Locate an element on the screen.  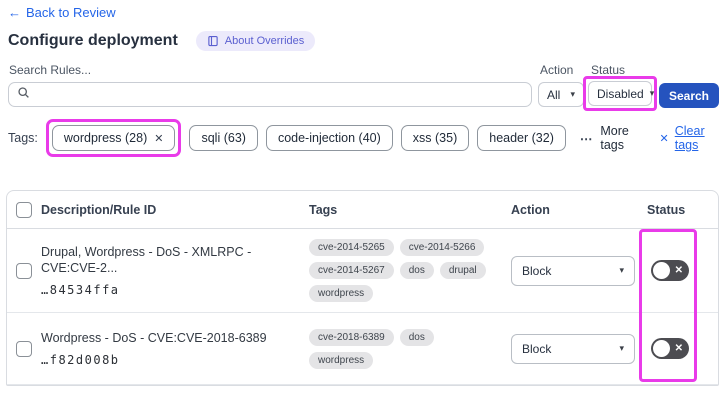
more-tags-button: ⋯ More tags is located at coordinates (611, 138).